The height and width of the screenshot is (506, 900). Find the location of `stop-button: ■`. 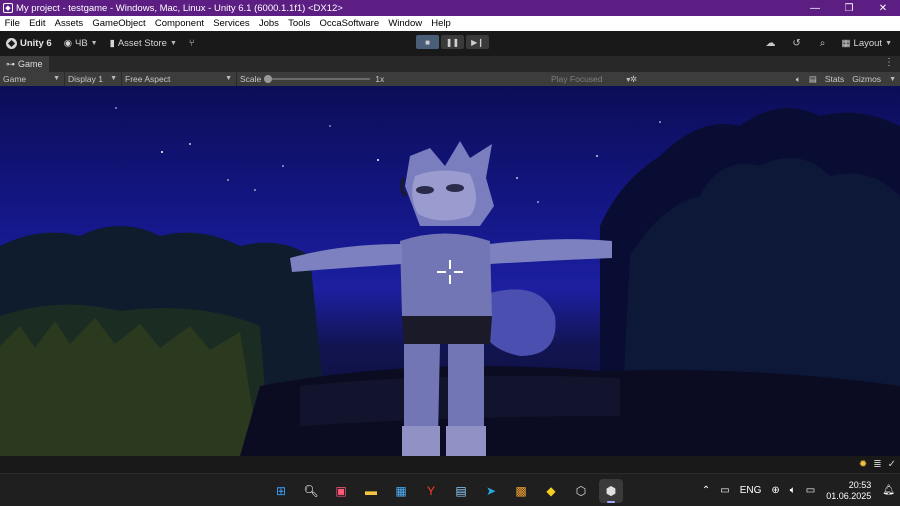

stop-button: ■ is located at coordinates (427, 42).